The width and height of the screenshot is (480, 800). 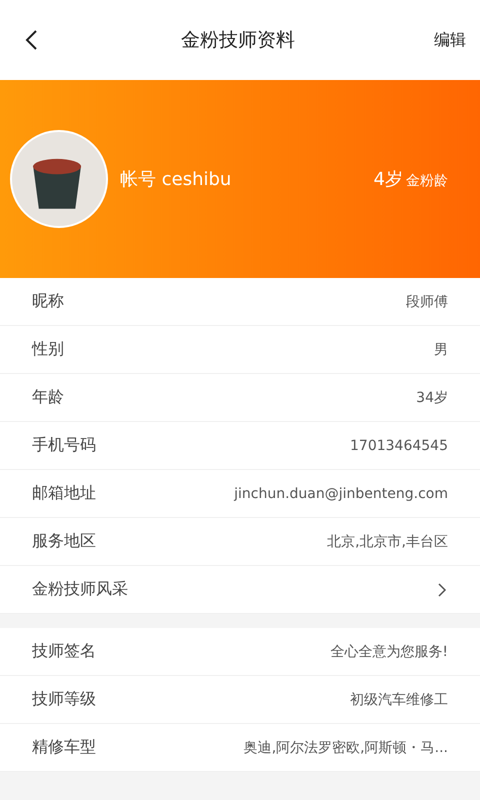 I want to click on field-label: 金粉技师风采, so click(x=80, y=589).